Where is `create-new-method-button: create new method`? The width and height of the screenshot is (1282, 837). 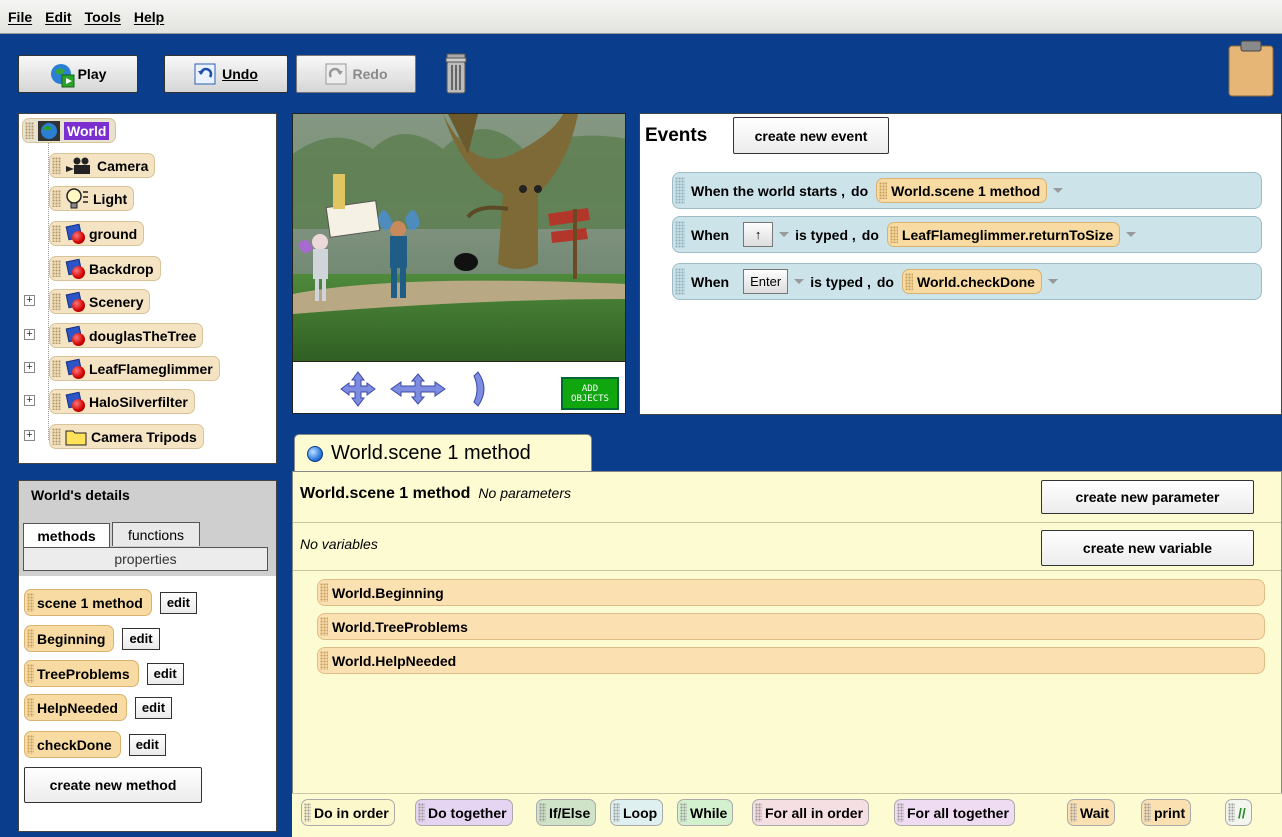 create-new-method-button: create new method is located at coordinates (113, 785).